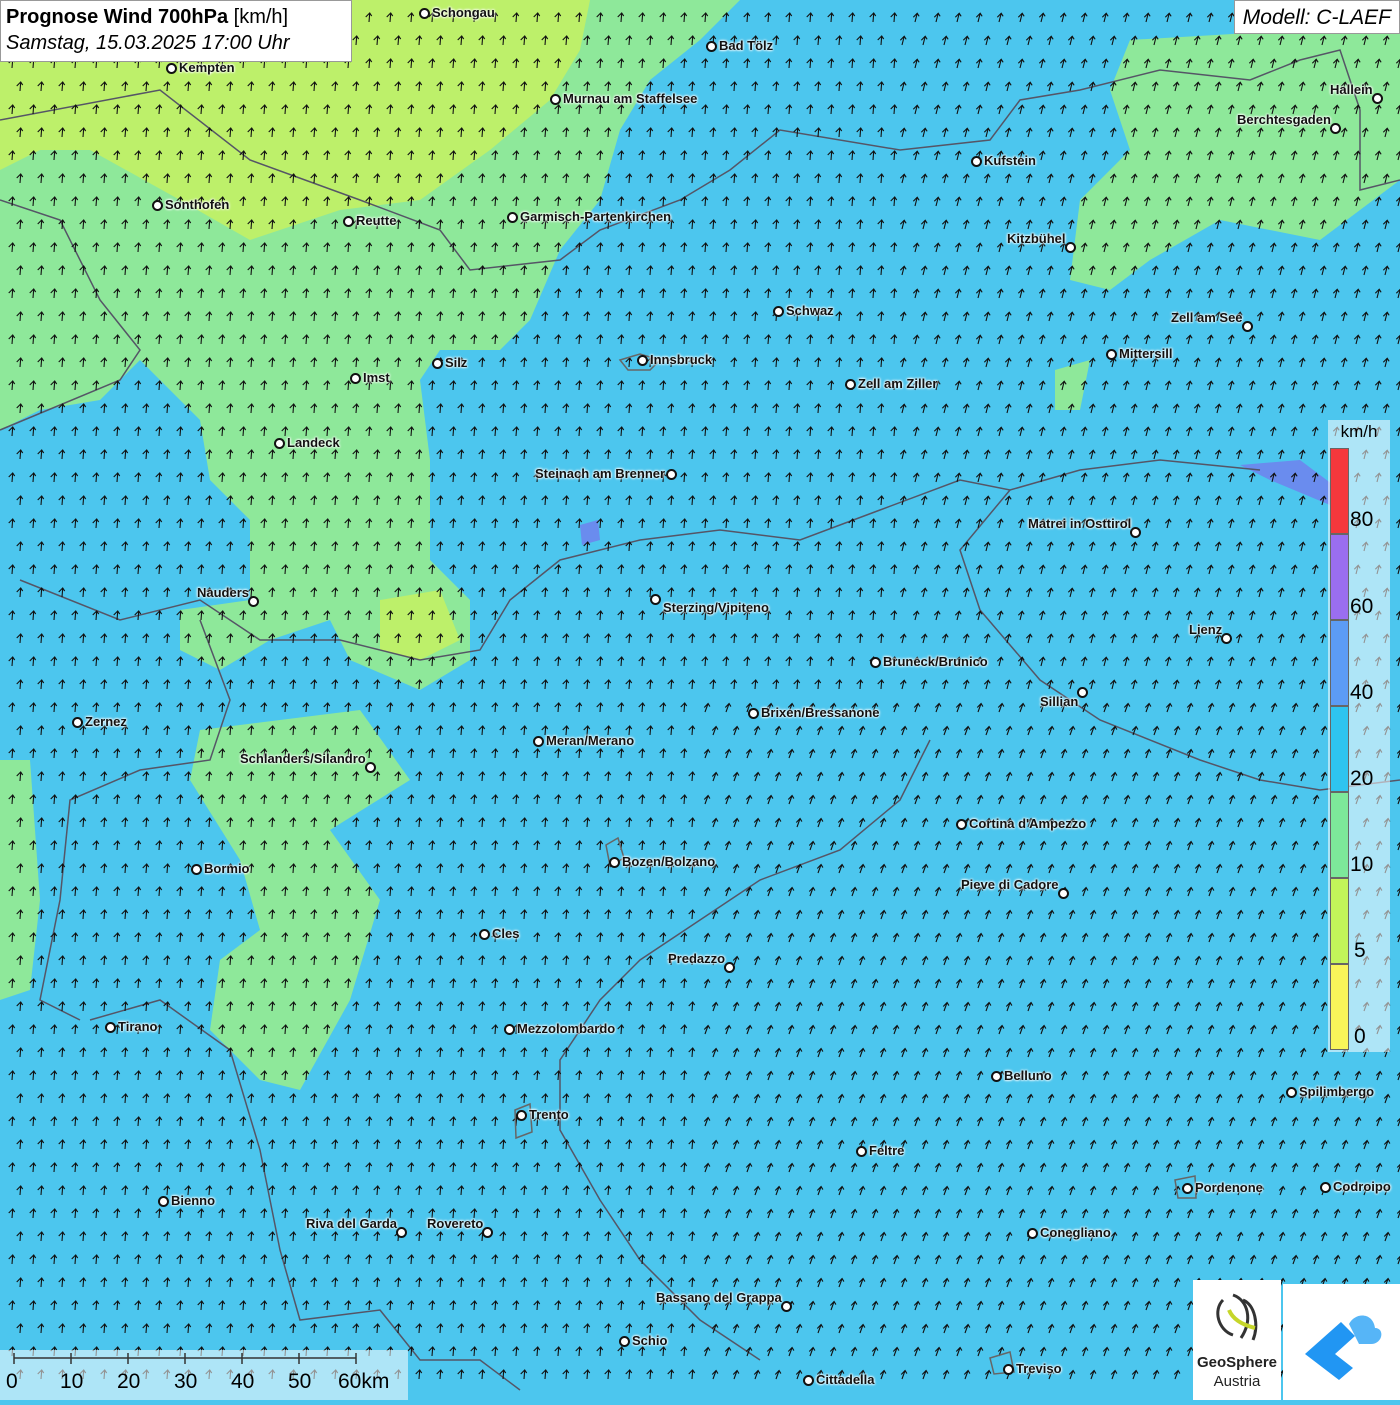  I want to click on city-label: Cles, so click(506, 933).